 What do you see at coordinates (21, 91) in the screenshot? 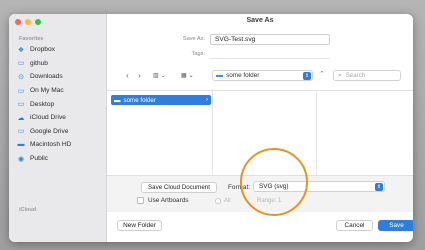
I see `laptop-icon: ▭` at bounding box center [21, 91].